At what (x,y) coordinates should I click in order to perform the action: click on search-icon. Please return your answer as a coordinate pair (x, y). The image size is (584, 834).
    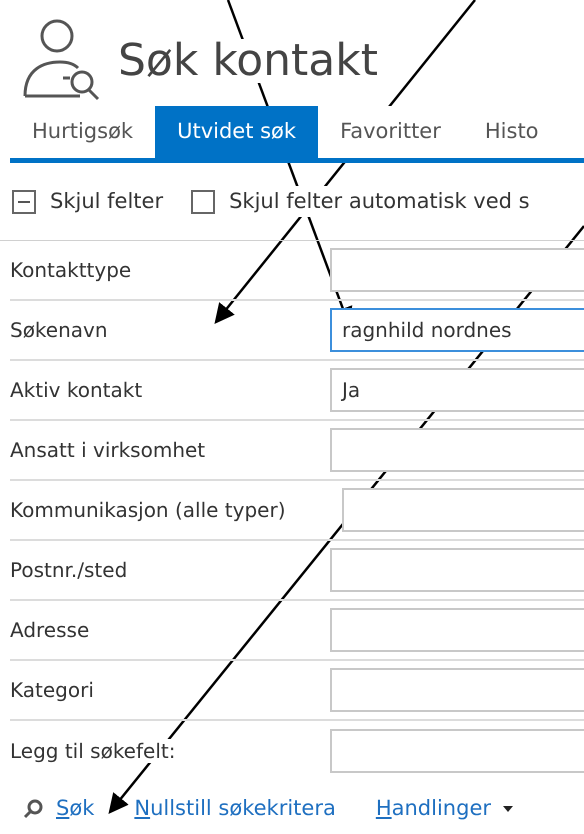
    Looking at the image, I should click on (33, 809).